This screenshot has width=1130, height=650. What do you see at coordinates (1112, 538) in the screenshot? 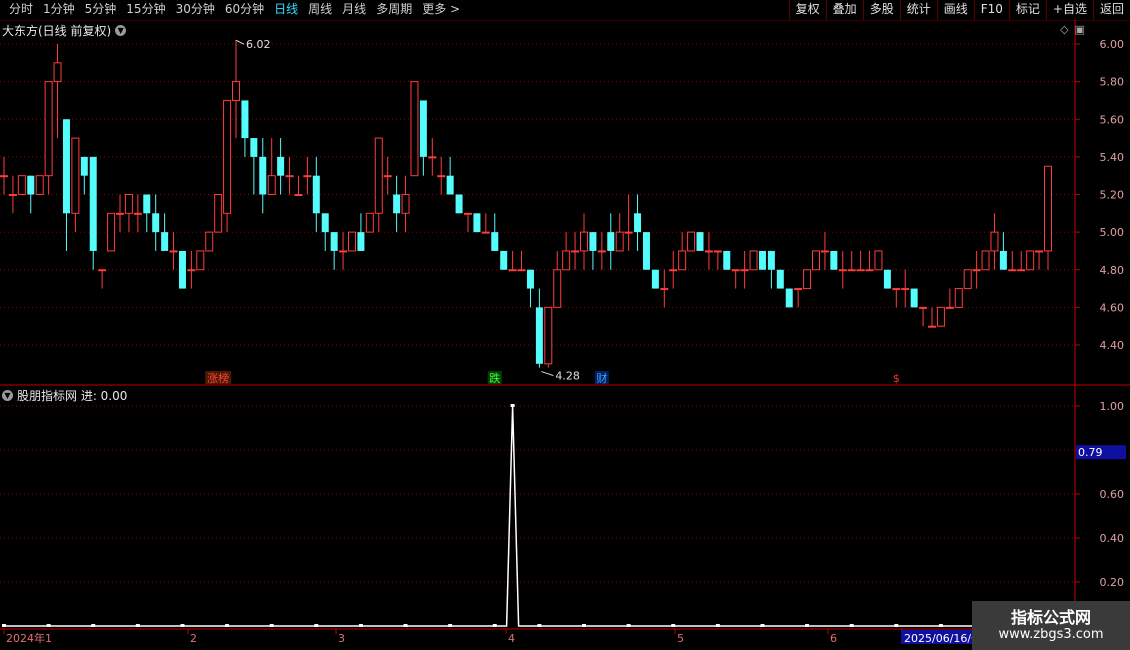
I see `indicator-tick-label: 0.40` at bounding box center [1112, 538].